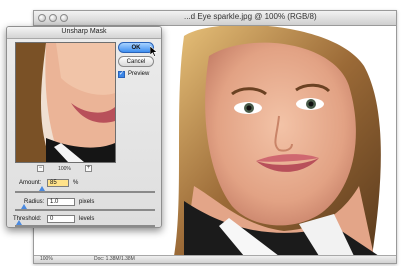 This screenshot has height=266, width=404. What do you see at coordinates (139, 74) in the screenshot?
I see `preview-label: Preview` at bounding box center [139, 74].